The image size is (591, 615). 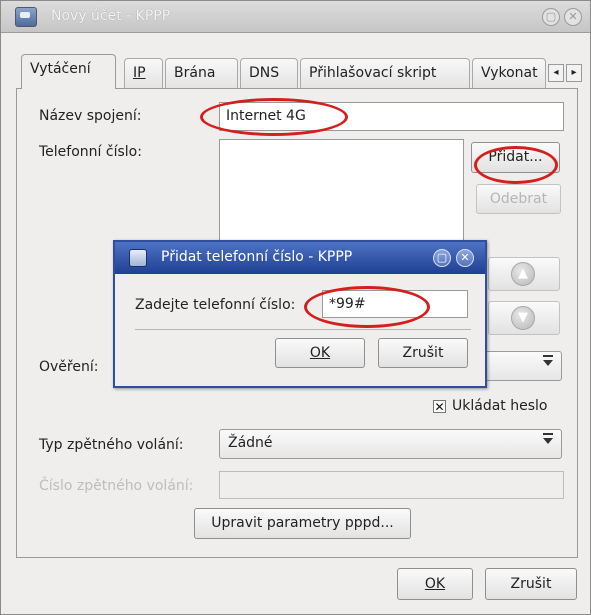 I want to click on move-up-button: ▲, so click(x=524, y=274).